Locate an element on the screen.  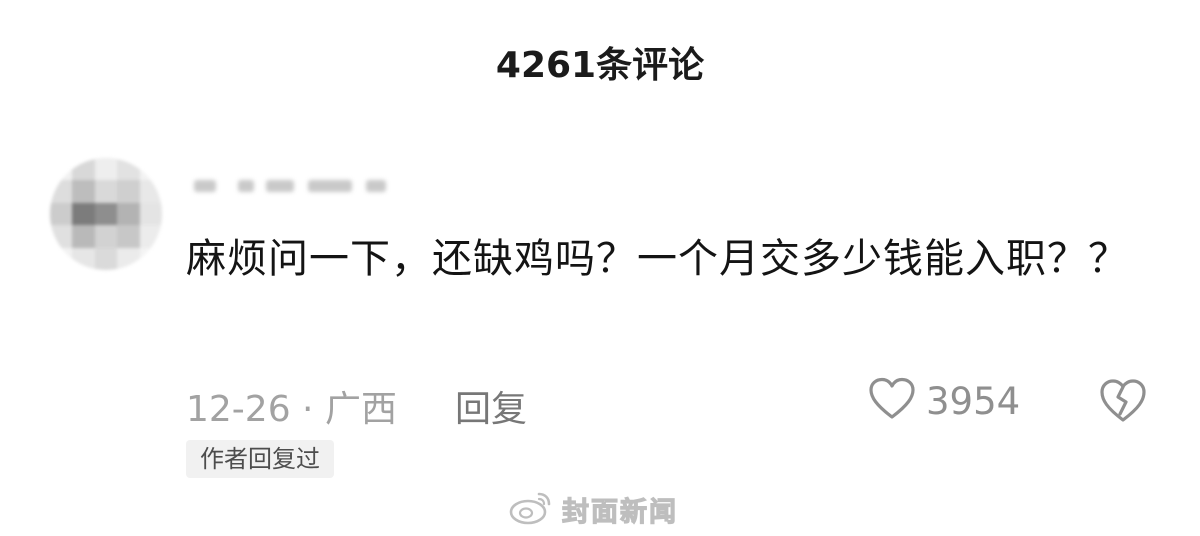
broken-heart-icon is located at coordinates (1123, 403).